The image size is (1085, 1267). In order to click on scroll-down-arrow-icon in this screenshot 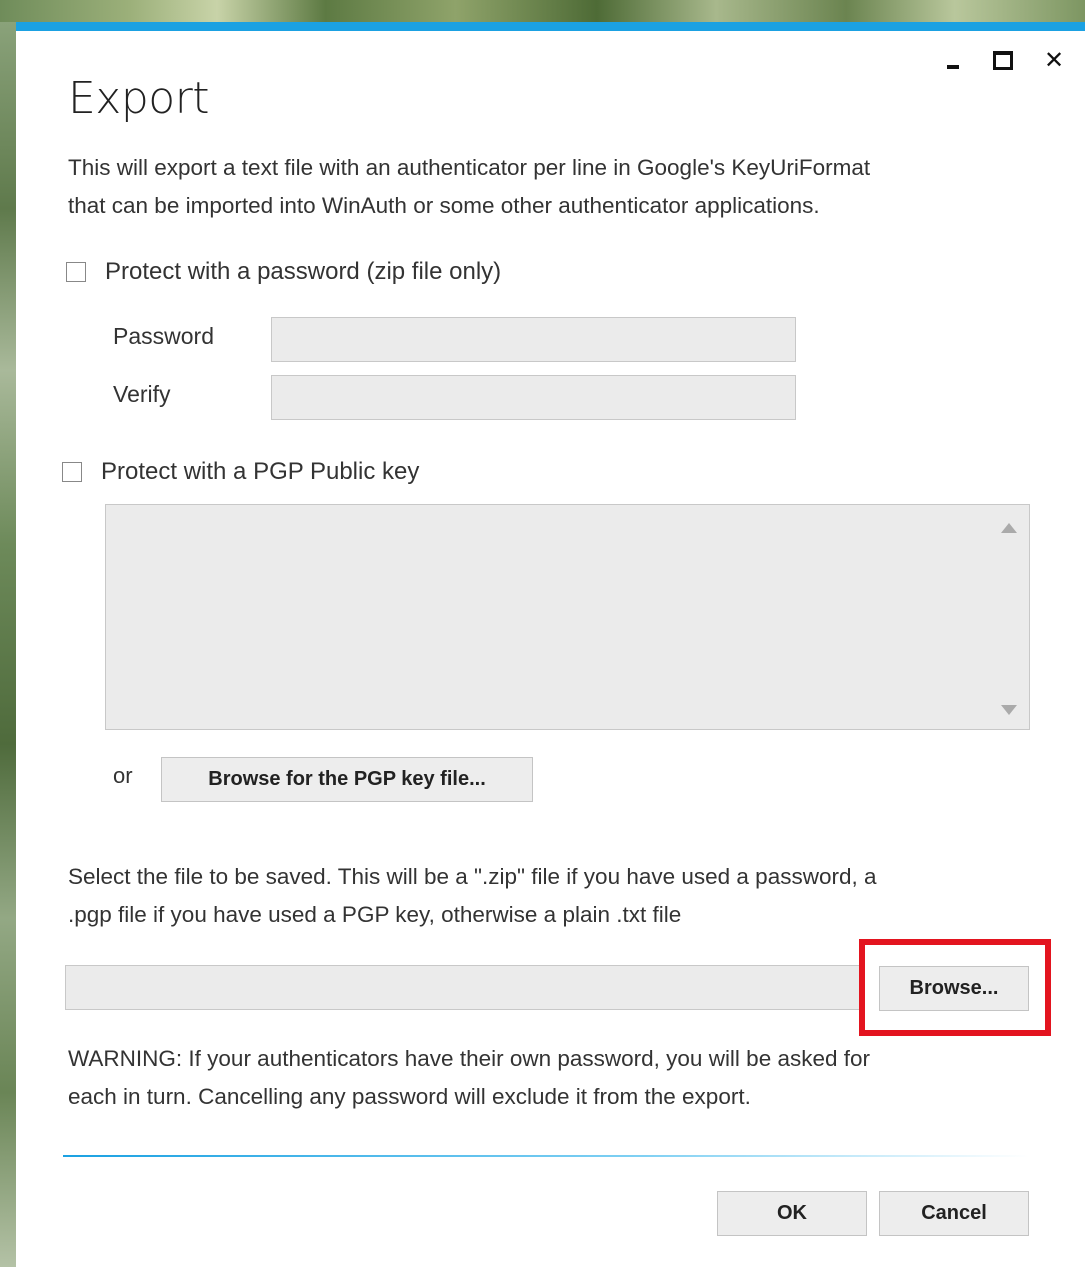, I will do `click(1009, 710)`.